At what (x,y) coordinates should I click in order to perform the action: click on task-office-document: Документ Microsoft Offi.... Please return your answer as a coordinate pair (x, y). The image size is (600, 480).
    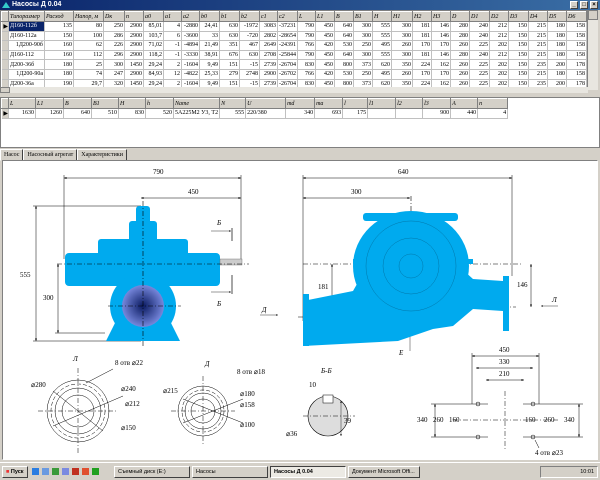
    Looking at the image, I should click on (384, 472).